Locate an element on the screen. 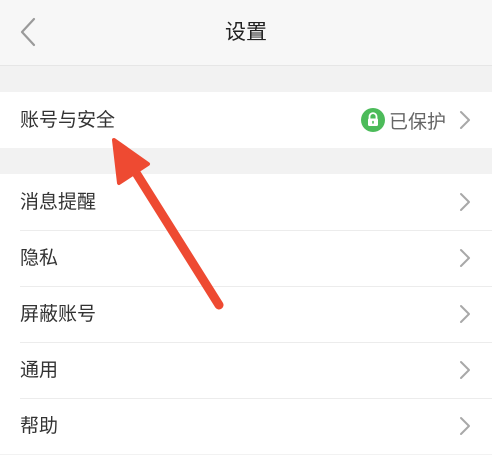 This screenshot has width=492, height=455. menu-item-privacy: 隐私 is located at coordinates (246, 258).